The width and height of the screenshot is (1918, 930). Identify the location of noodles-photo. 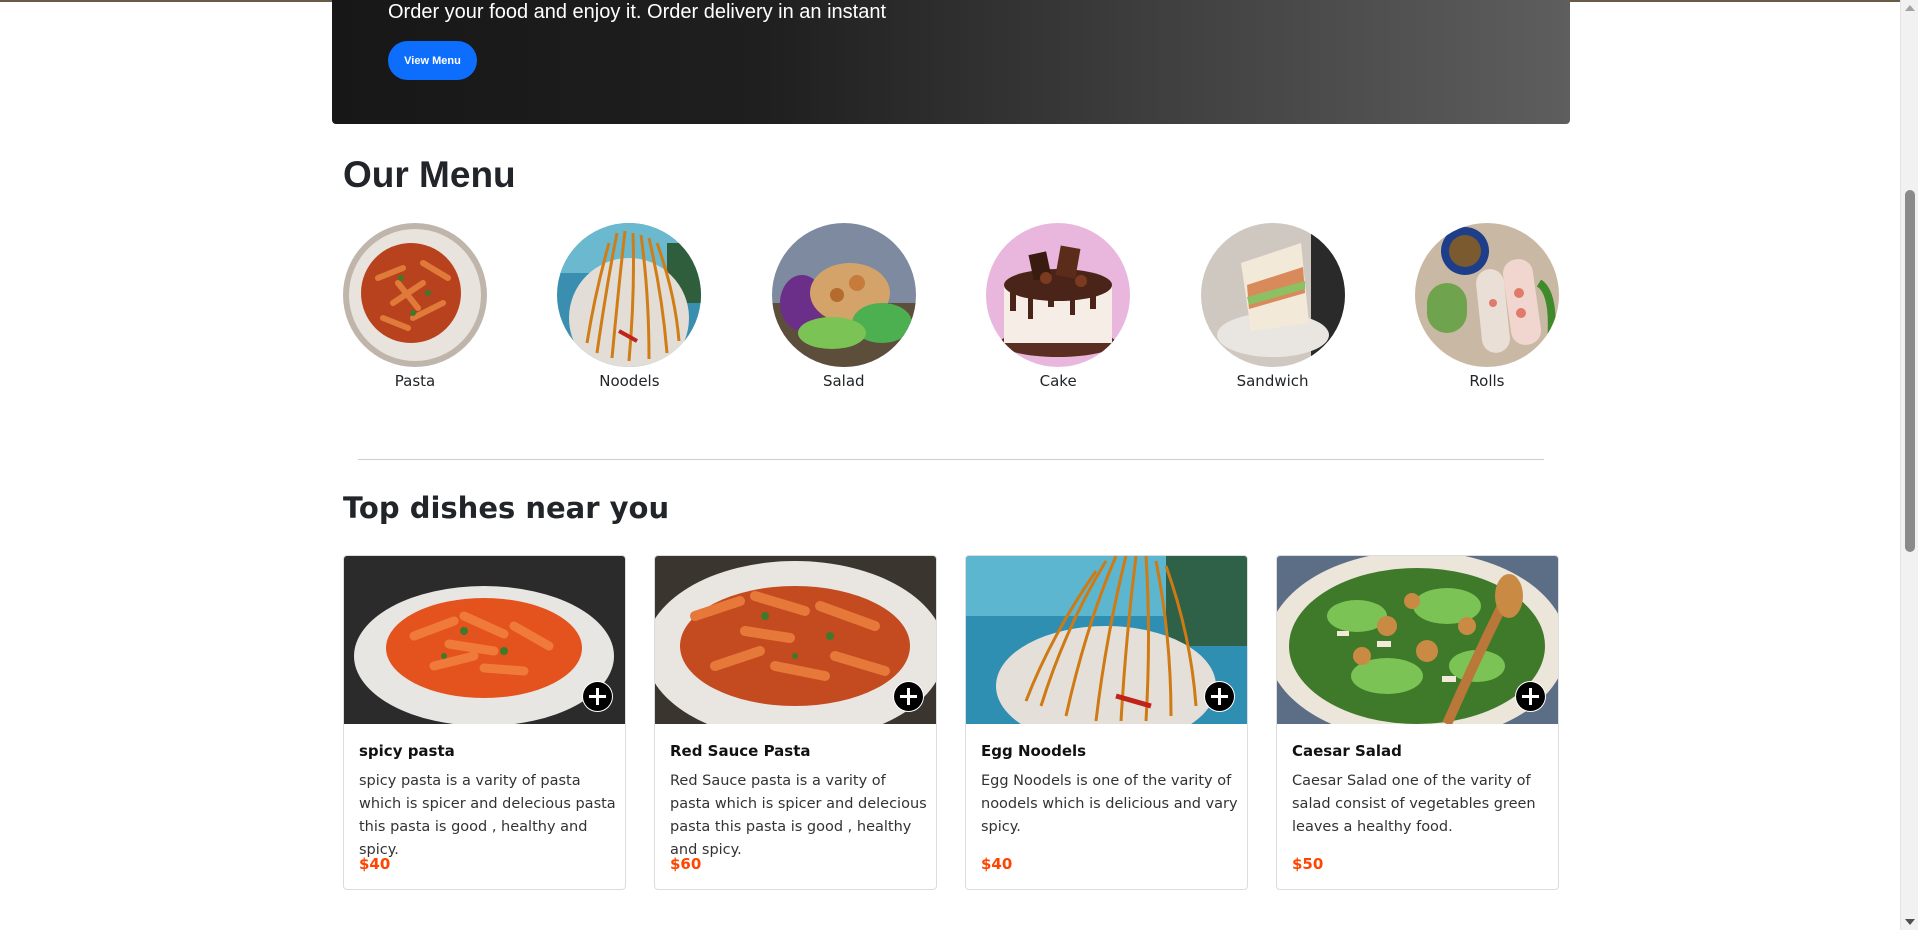
(629, 295).